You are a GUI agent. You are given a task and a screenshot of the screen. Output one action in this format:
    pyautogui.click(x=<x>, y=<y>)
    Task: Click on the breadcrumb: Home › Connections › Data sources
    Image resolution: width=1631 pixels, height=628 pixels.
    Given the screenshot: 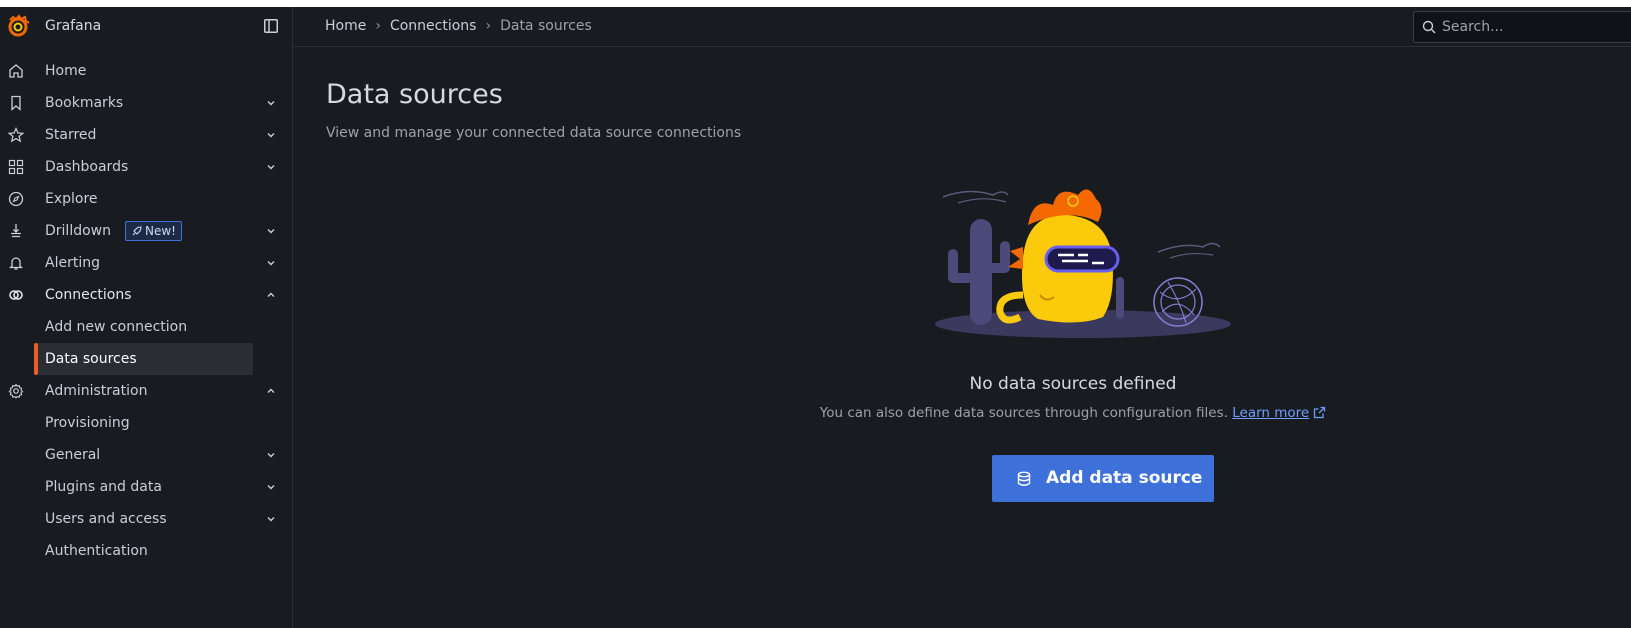 What is the action you would take?
    pyautogui.click(x=458, y=26)
    